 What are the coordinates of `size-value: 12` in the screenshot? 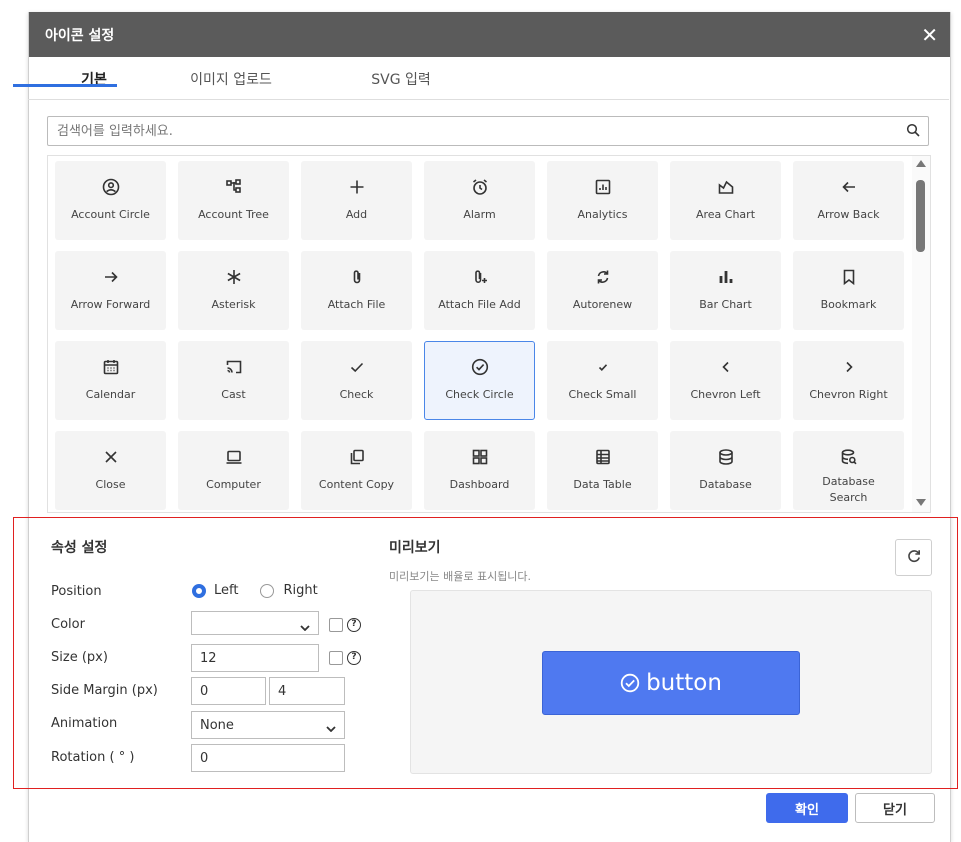 It's located at (208, 658).